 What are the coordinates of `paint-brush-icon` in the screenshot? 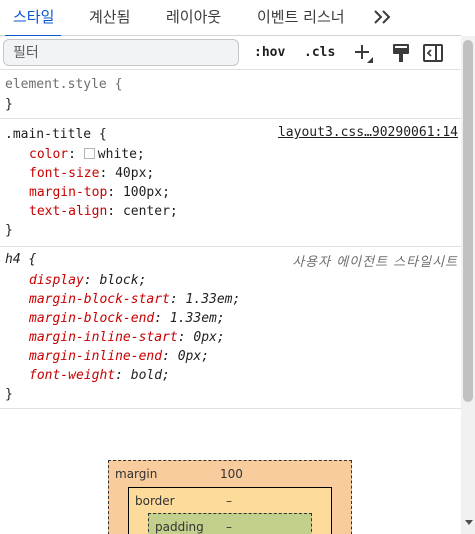 It's located at (401, 53).